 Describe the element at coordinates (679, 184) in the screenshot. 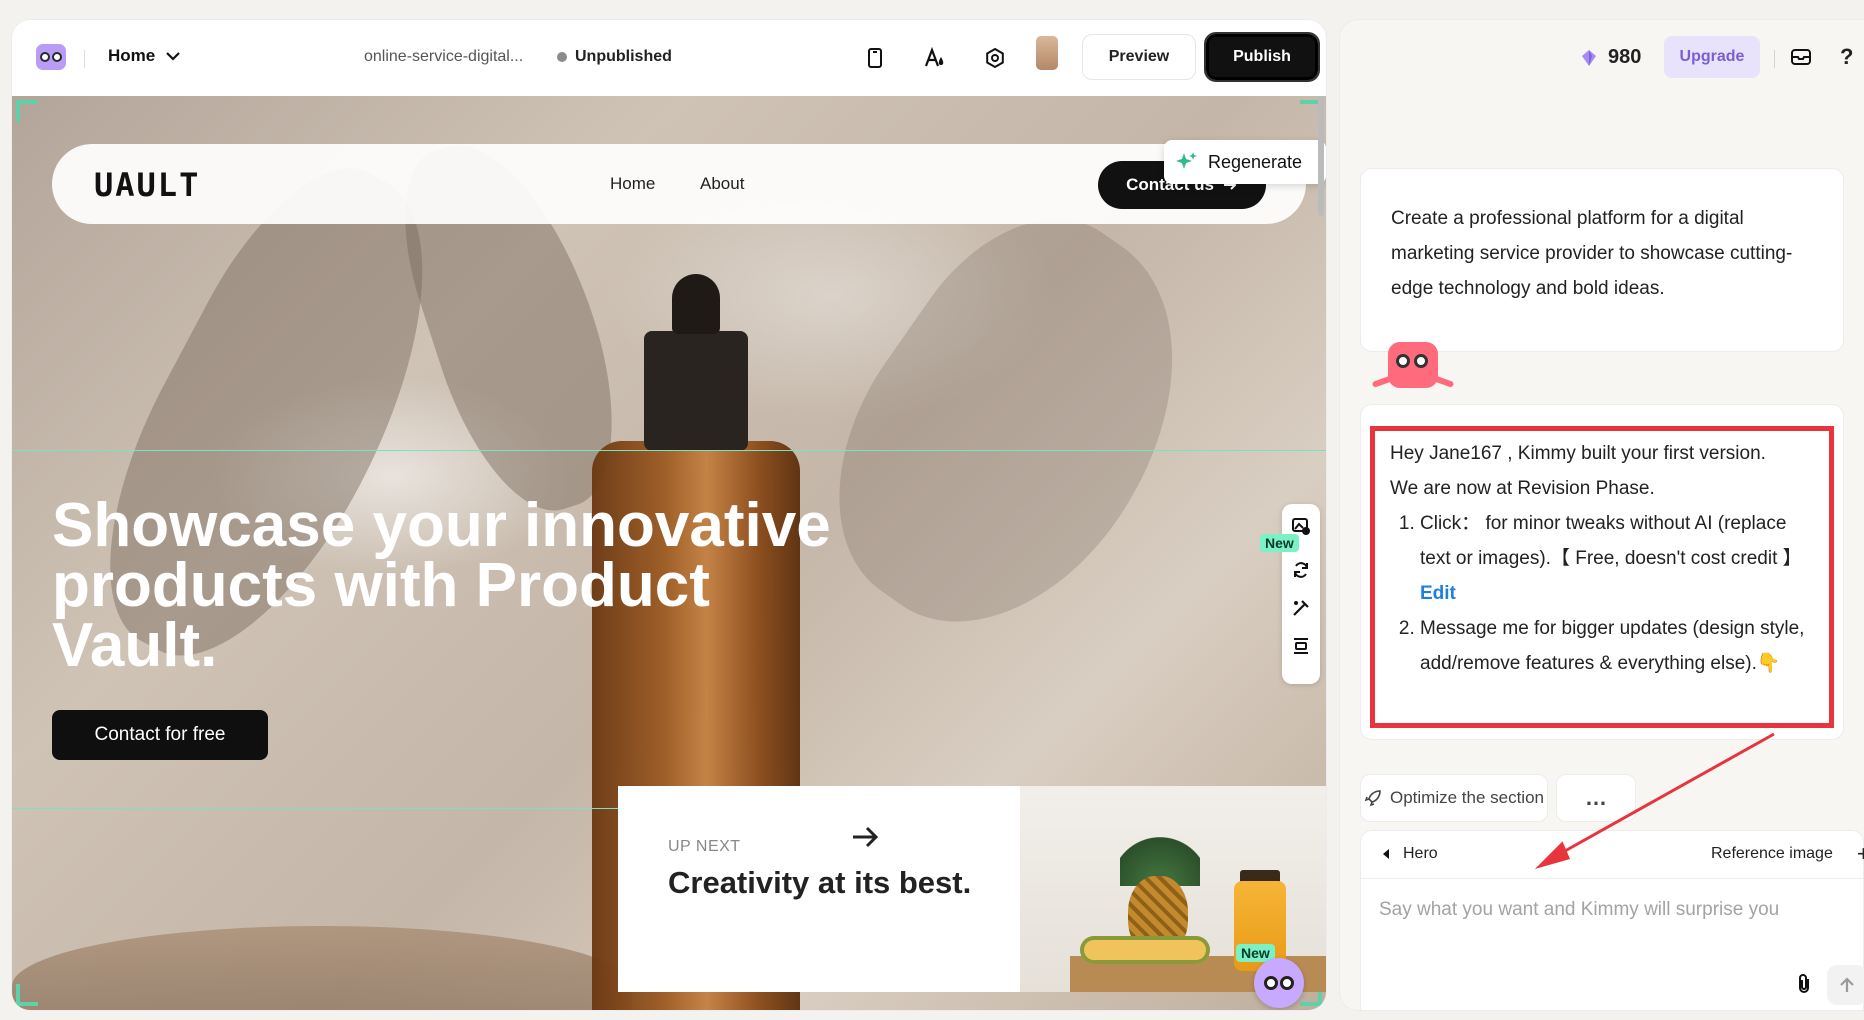

I see `site-navbar: UAULT Home About Contact us` at that location.